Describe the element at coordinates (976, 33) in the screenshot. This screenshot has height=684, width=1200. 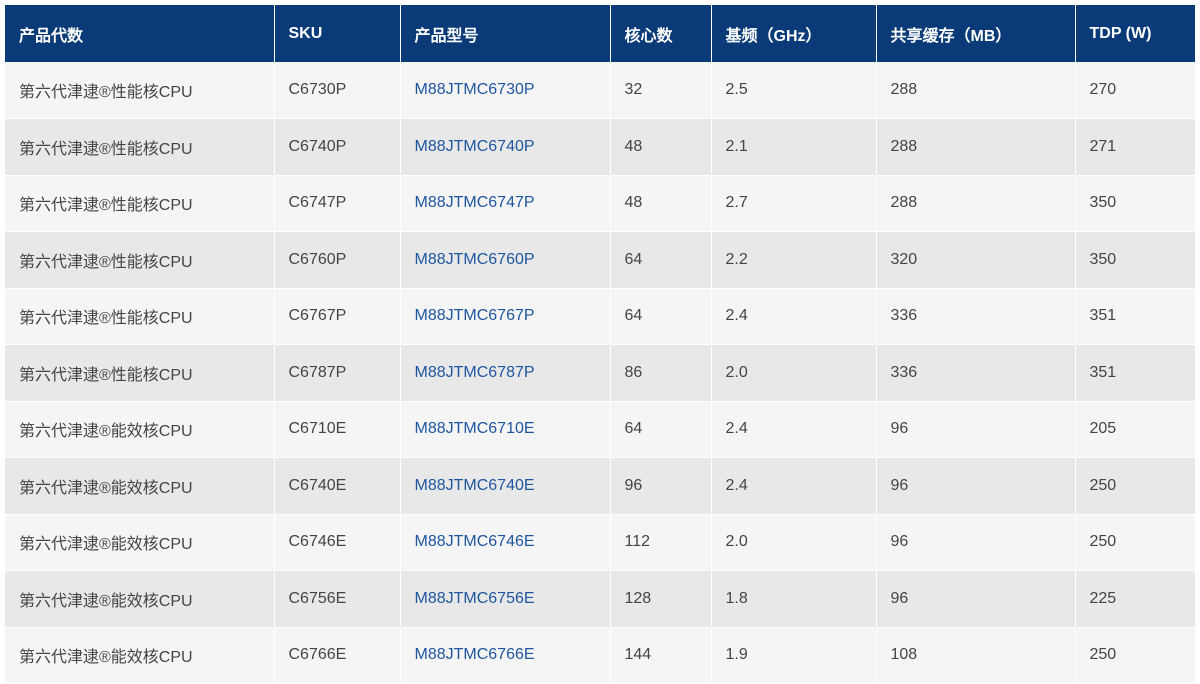
I see `header-shared-cache: 共享缓存（MB）` at that location.